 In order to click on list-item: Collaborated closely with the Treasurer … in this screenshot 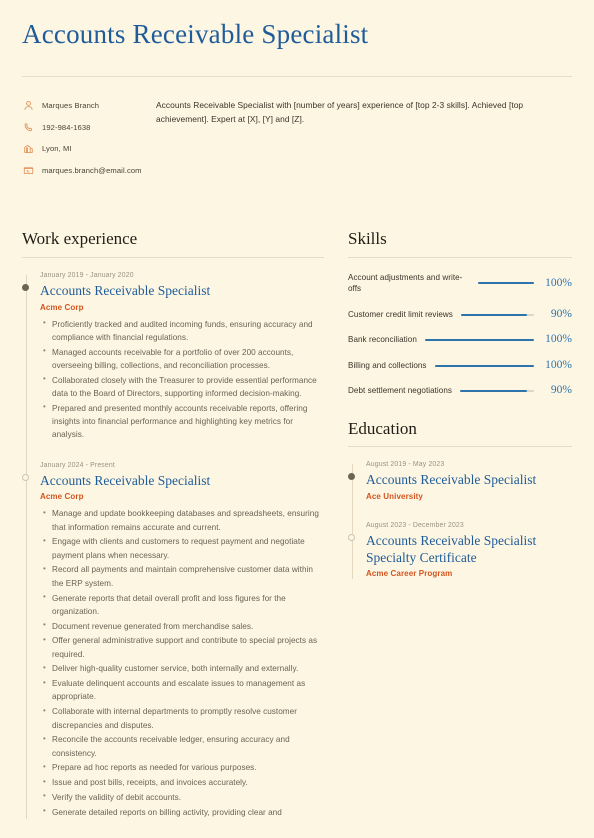, I will do `click(183, 387)`.